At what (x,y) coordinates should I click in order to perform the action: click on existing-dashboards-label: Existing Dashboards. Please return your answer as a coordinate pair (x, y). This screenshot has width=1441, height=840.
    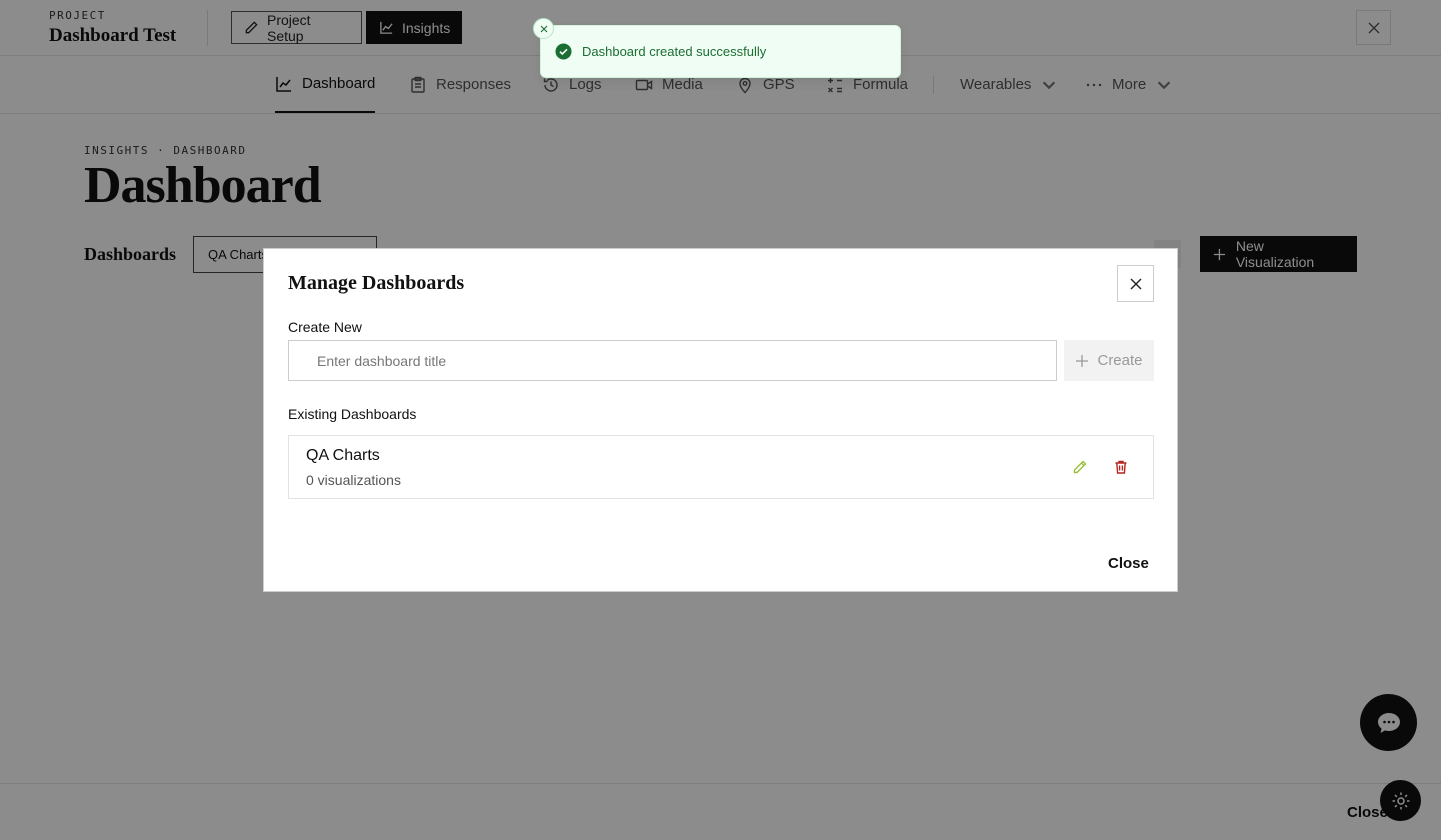
    Looking at the image, I should click on (352, 414).